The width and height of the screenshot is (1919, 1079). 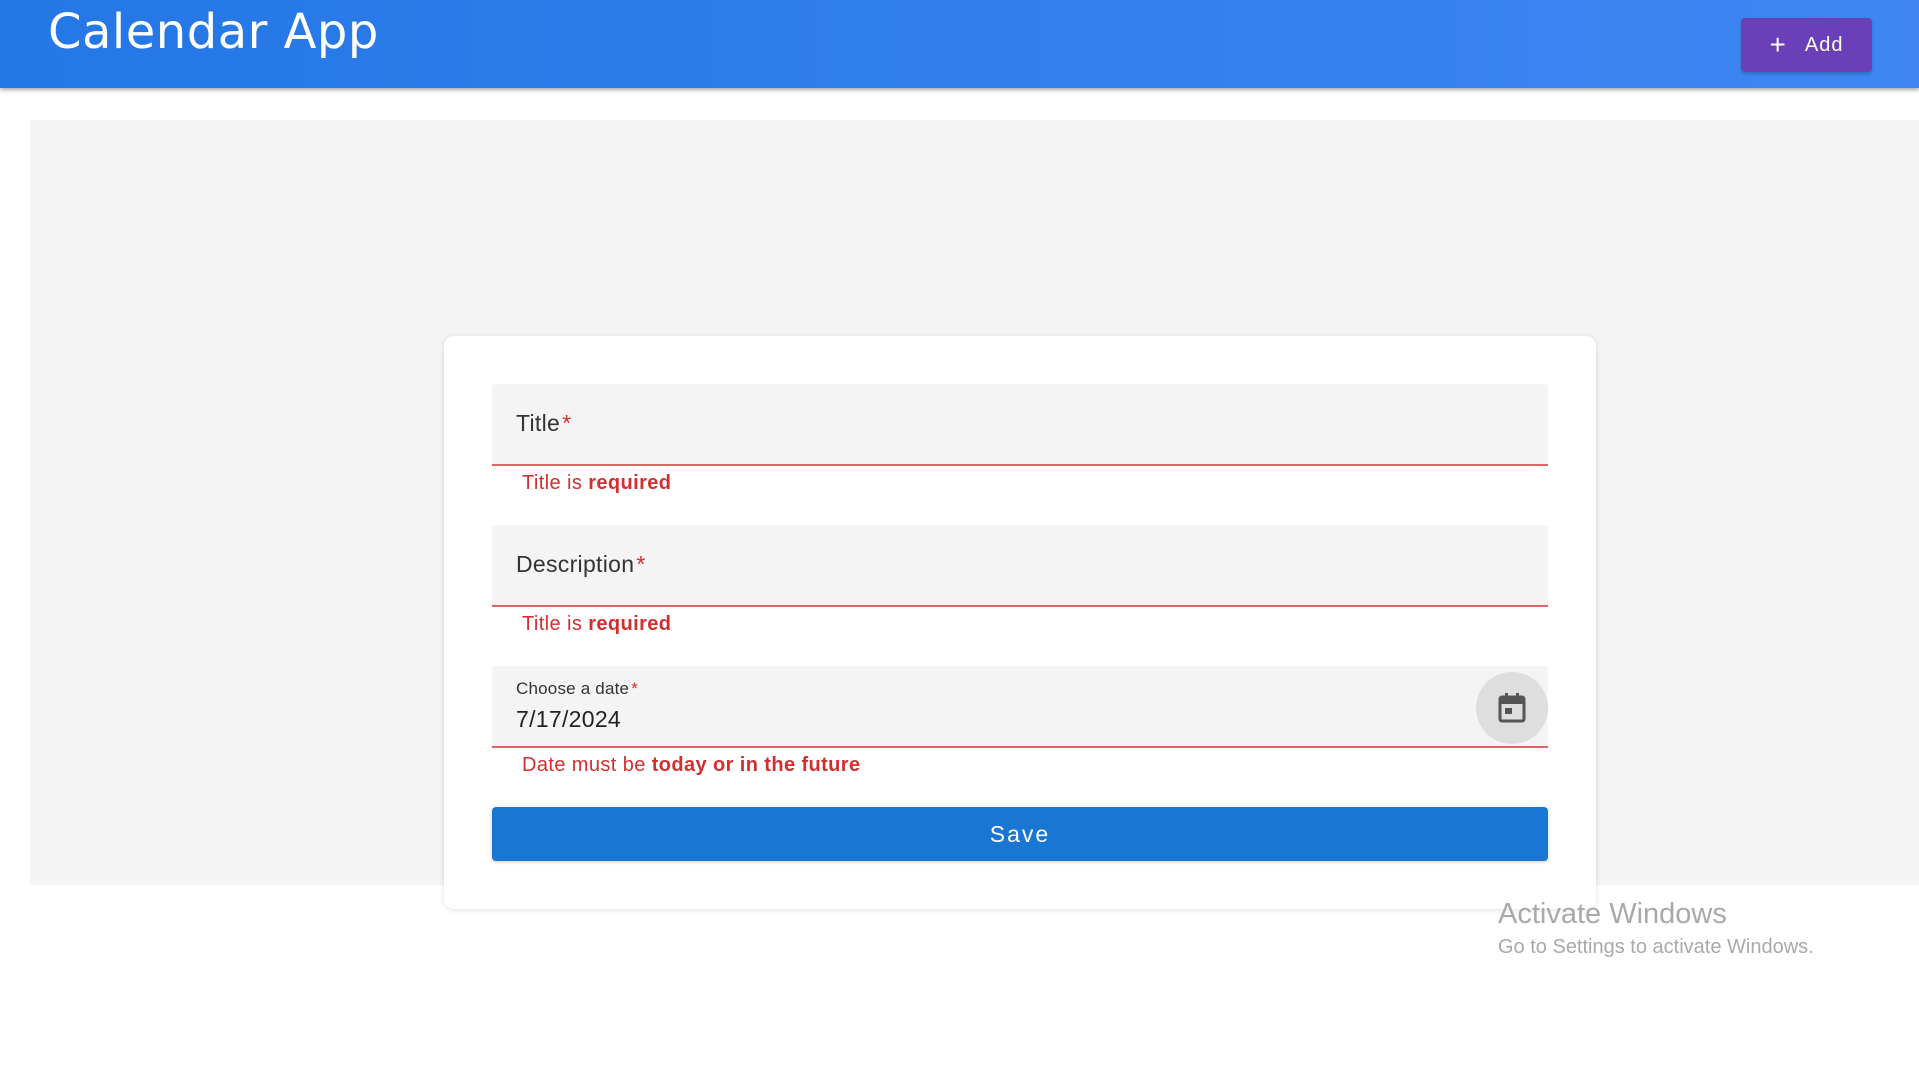 I want to click on calendar-icon, so click(x=1512, y=708).